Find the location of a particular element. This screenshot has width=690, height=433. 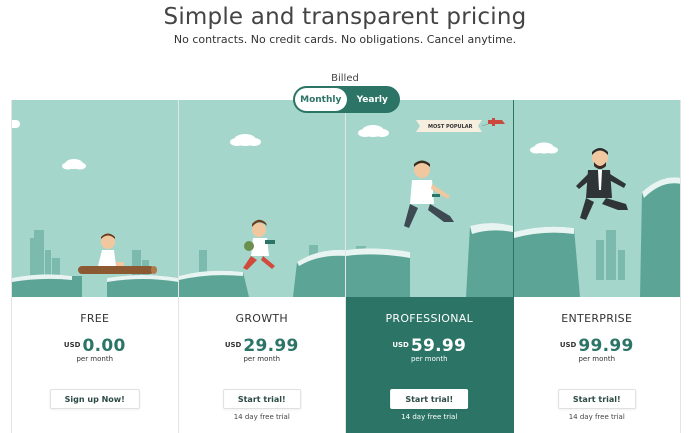

price-amount: 59.99 is located at coordinates (438, 346).